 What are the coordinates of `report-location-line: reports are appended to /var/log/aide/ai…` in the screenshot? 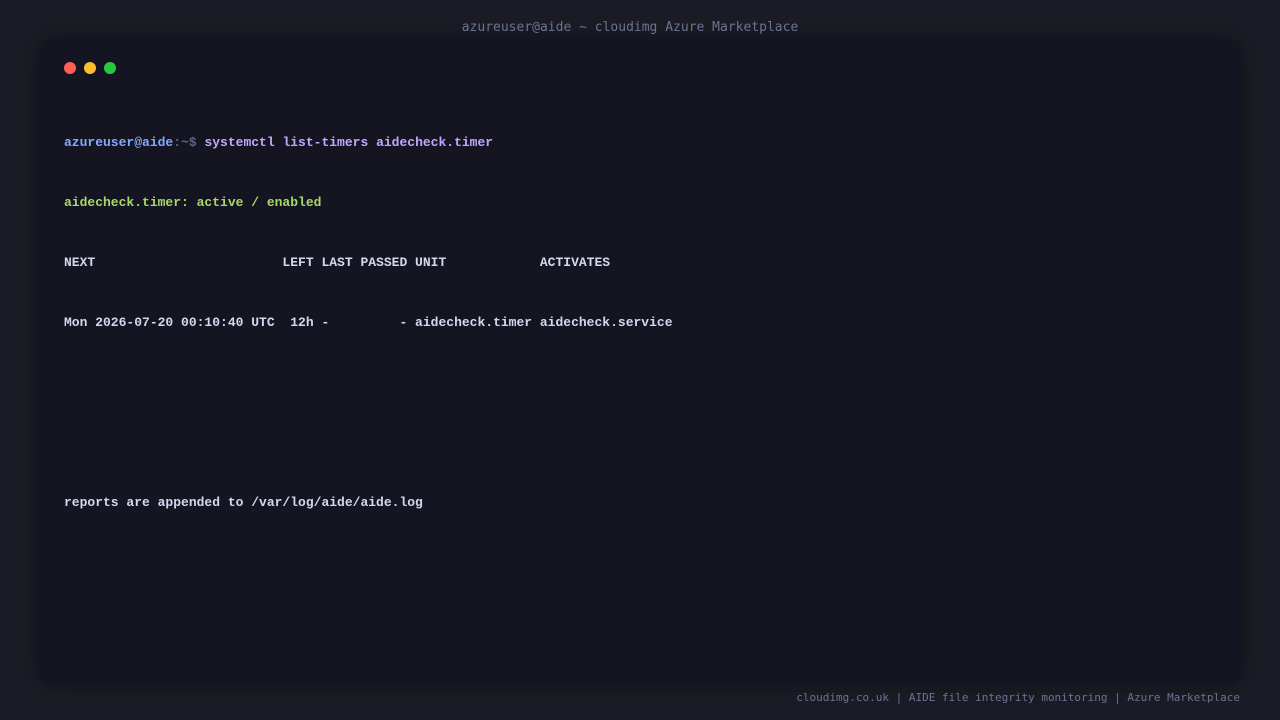 It's located at (243, 502).